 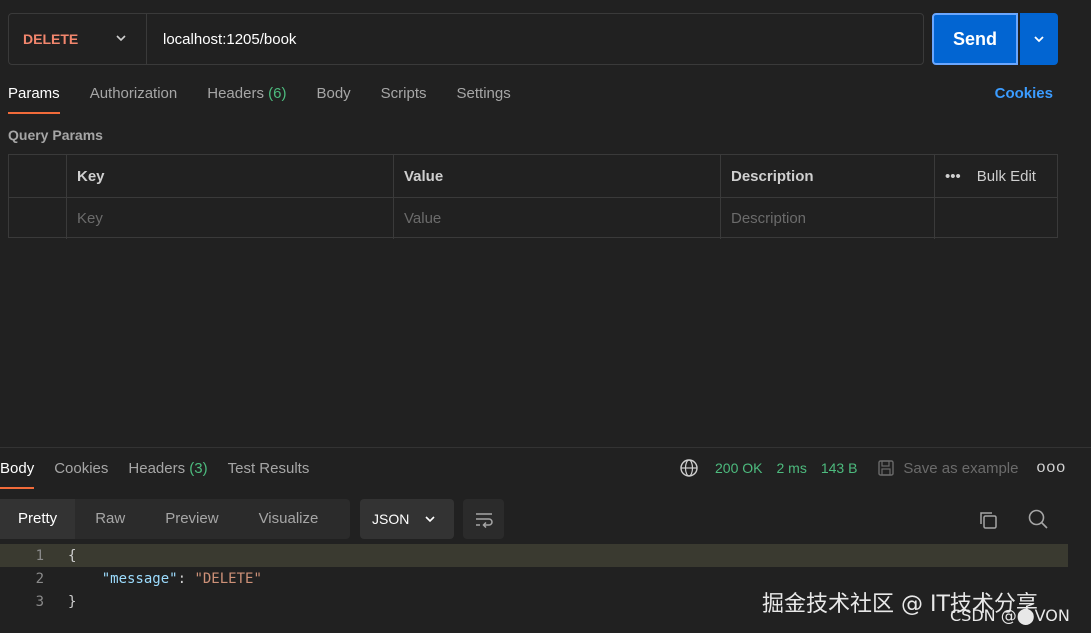 I want to click on column-description: Description, so click(x=828, y=176).